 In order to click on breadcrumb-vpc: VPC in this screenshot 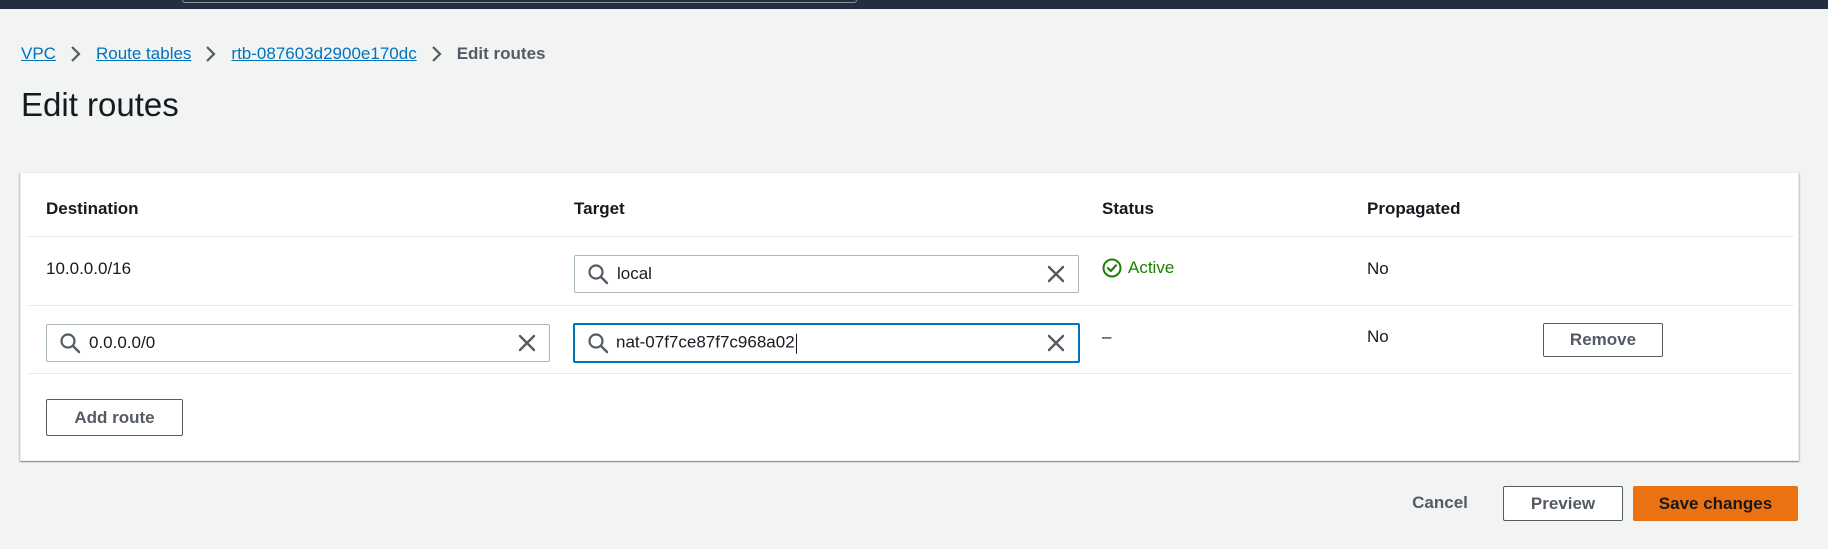, I will do `click(38, 54)`.